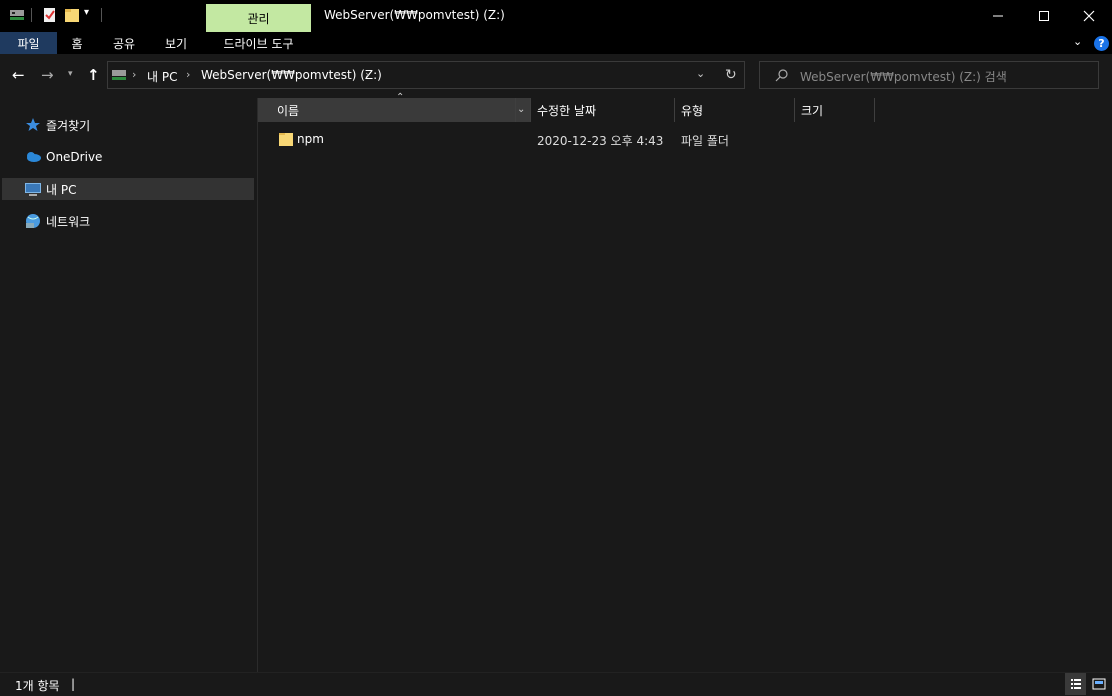  What do you see at coordinates (782, 75) in the screenshot?
I see `search-icon` at bounding box center [782, 75].